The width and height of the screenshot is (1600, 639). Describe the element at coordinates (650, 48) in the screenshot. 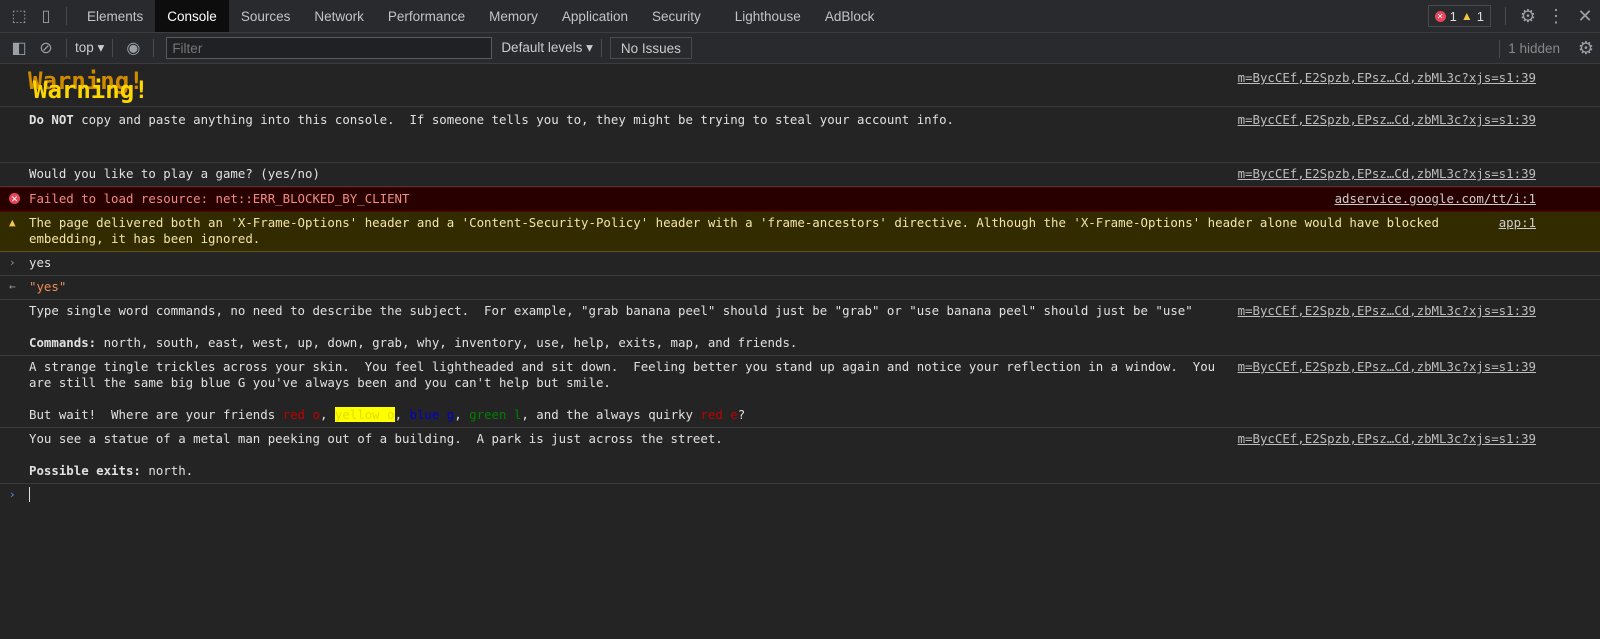

I see `issues-button: No Issues` at that location.